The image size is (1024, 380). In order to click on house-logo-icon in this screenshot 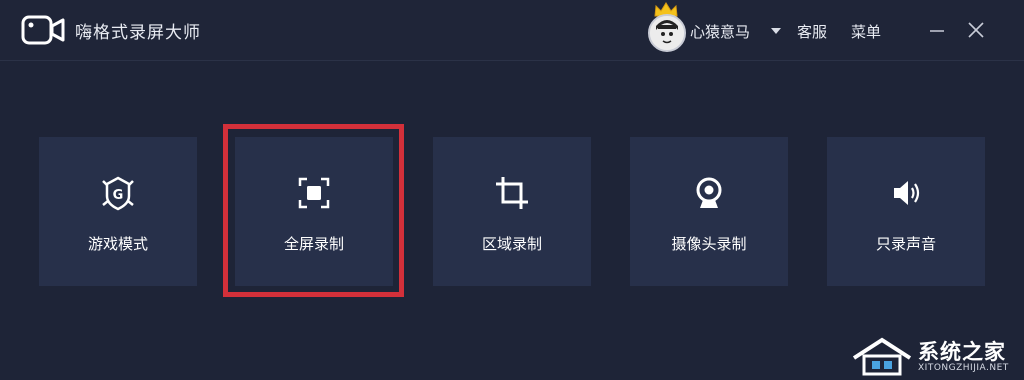, I will do `click(882, 356)`.